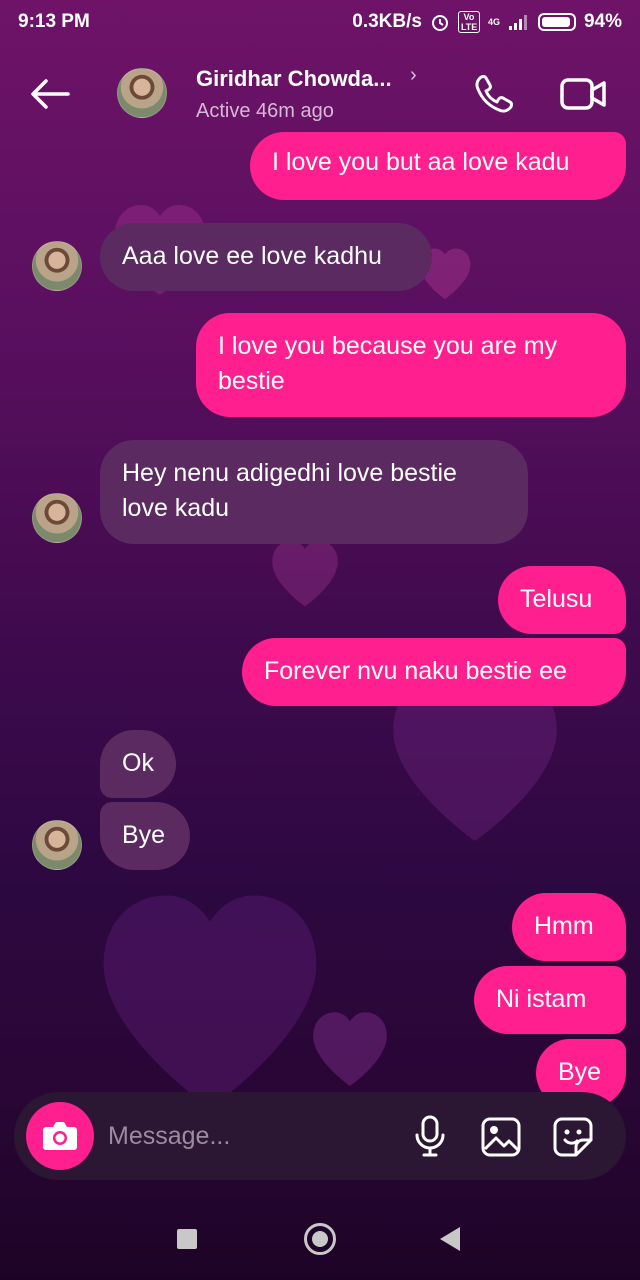  Describe the element at coordinates (266, 257) in the screenshot. I see `message-bubble-received: Aaa love ee love kadhu` at that location.